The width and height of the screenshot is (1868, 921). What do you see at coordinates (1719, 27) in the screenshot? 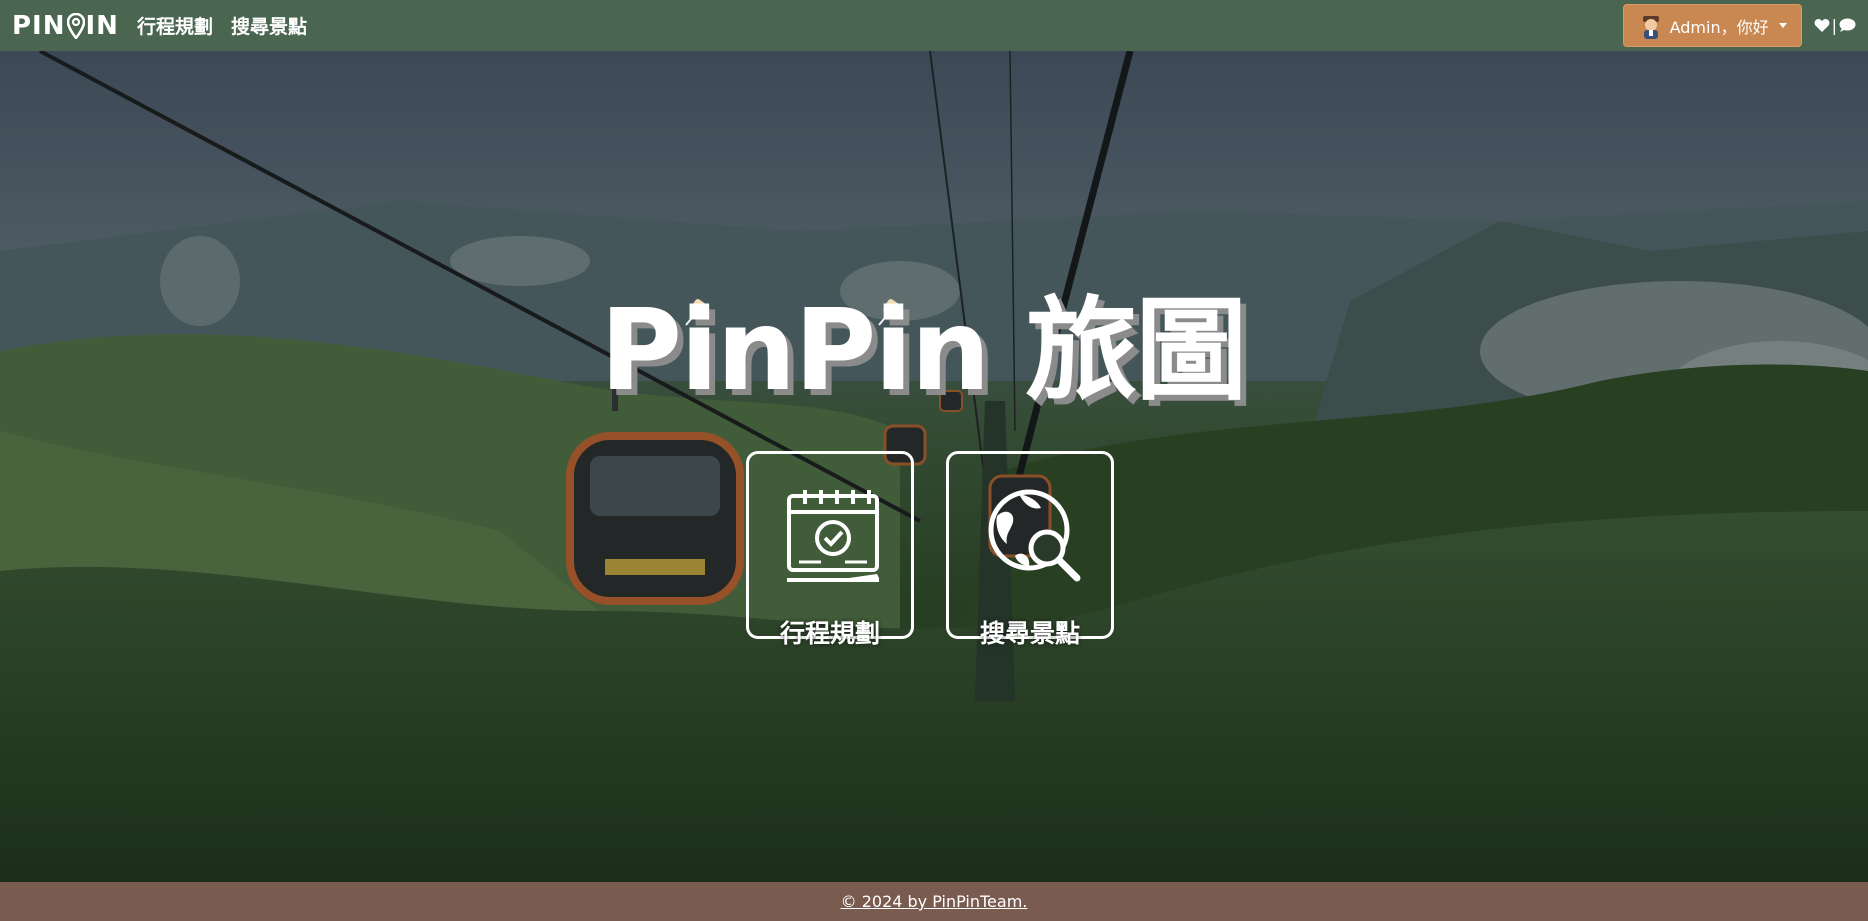
I see `user-greeting: Admin，你好` at bounding box center [1719, 27].